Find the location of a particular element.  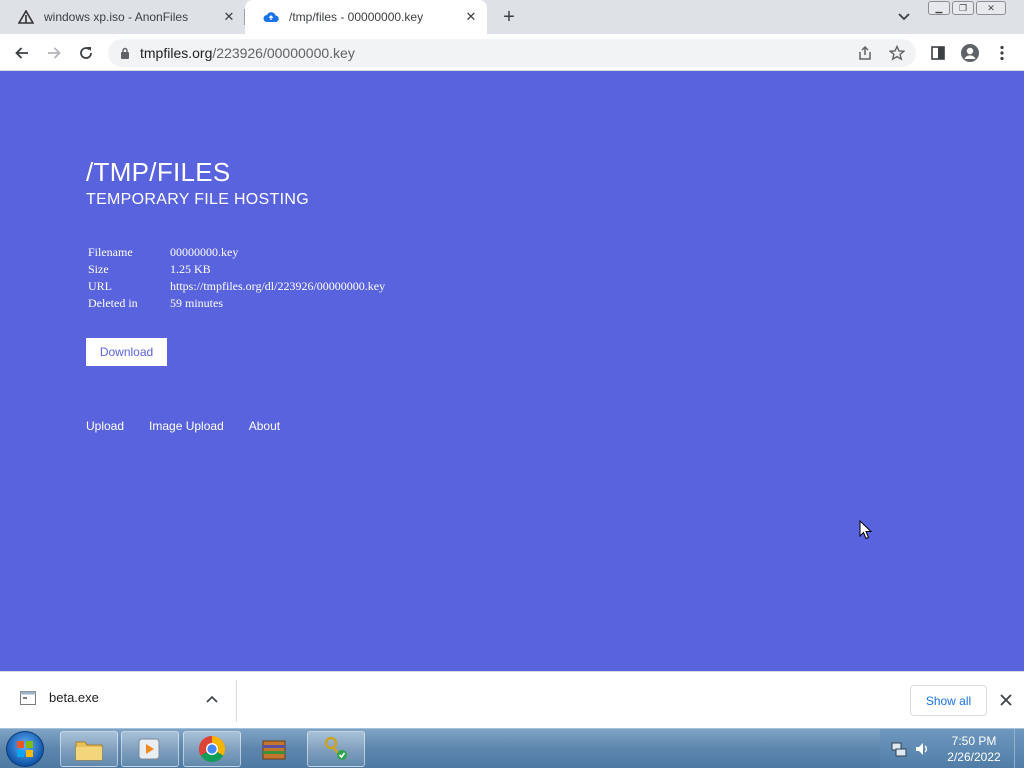

browser-toolbar: tmpfiles.org/223926/00000000.key is located at coordinates (512, 52).